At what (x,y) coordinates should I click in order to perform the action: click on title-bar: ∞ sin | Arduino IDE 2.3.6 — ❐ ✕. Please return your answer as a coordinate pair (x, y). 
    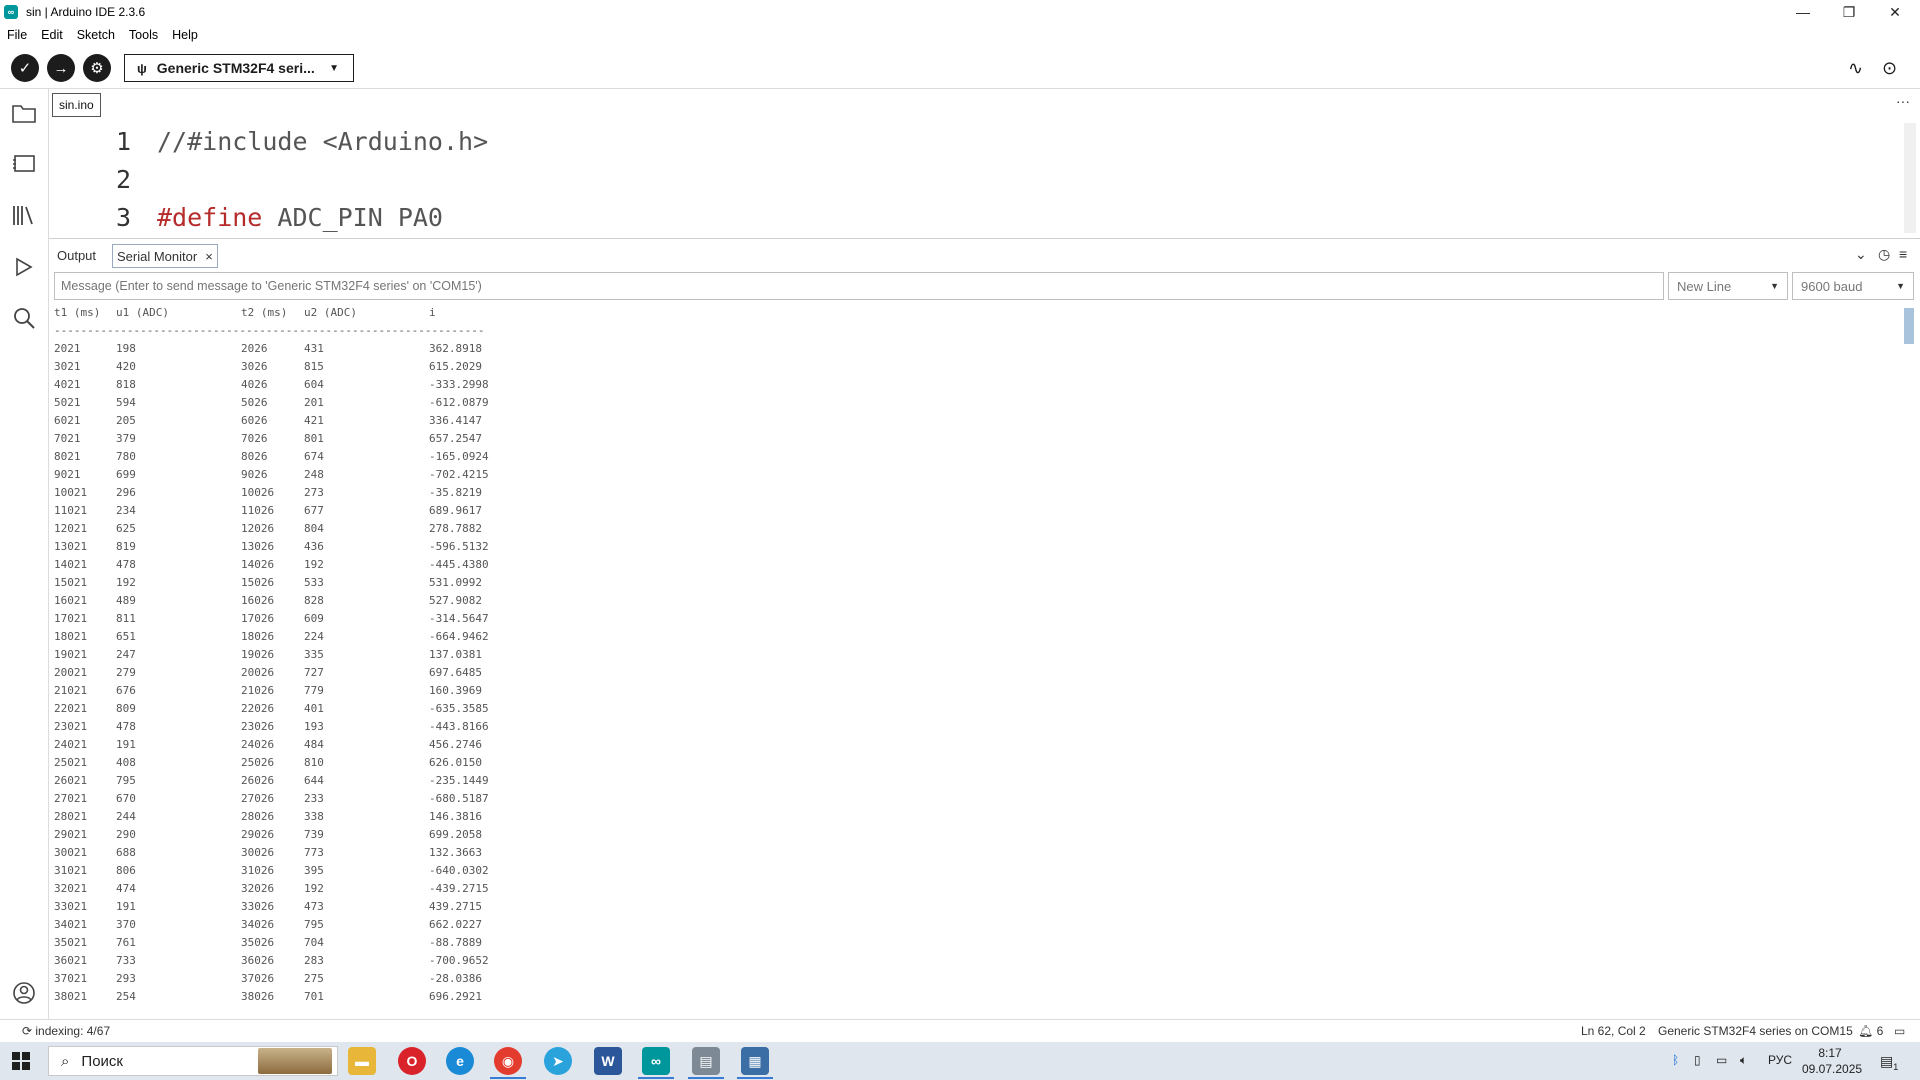
    Looking at the image, I should click on (960, 12).